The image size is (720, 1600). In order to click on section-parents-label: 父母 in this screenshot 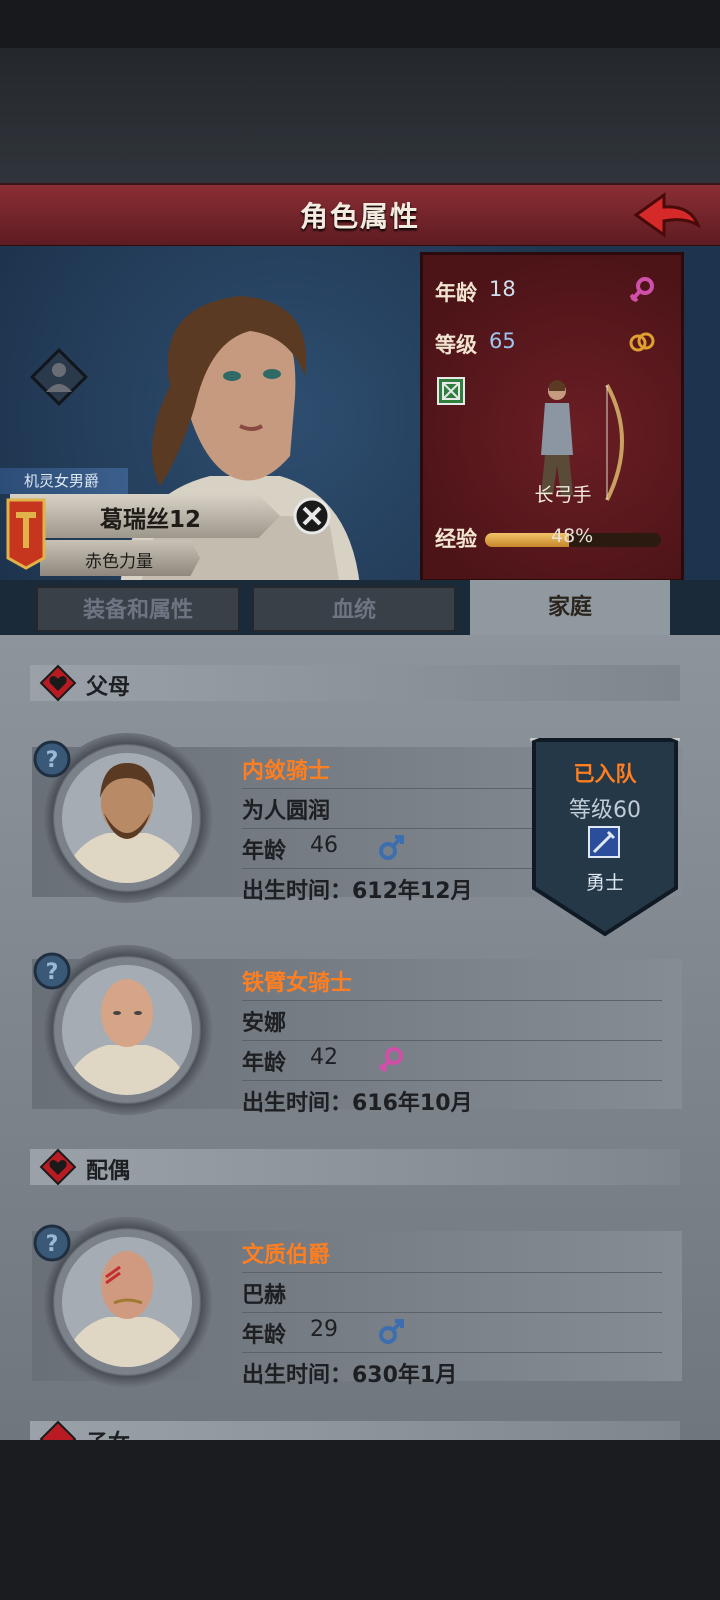, I will do `click(108, 687)`.